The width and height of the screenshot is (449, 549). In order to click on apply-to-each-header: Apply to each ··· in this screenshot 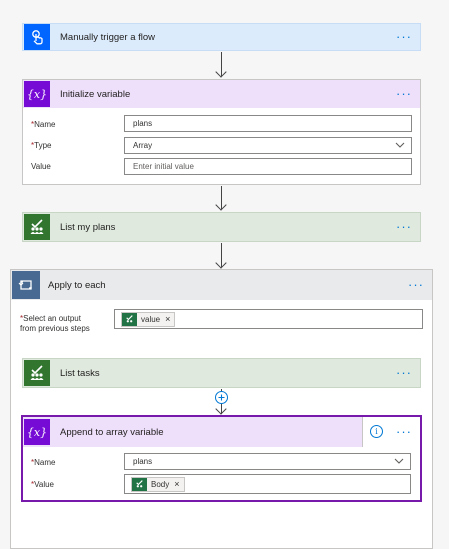, I will do `click(221, 285)`.